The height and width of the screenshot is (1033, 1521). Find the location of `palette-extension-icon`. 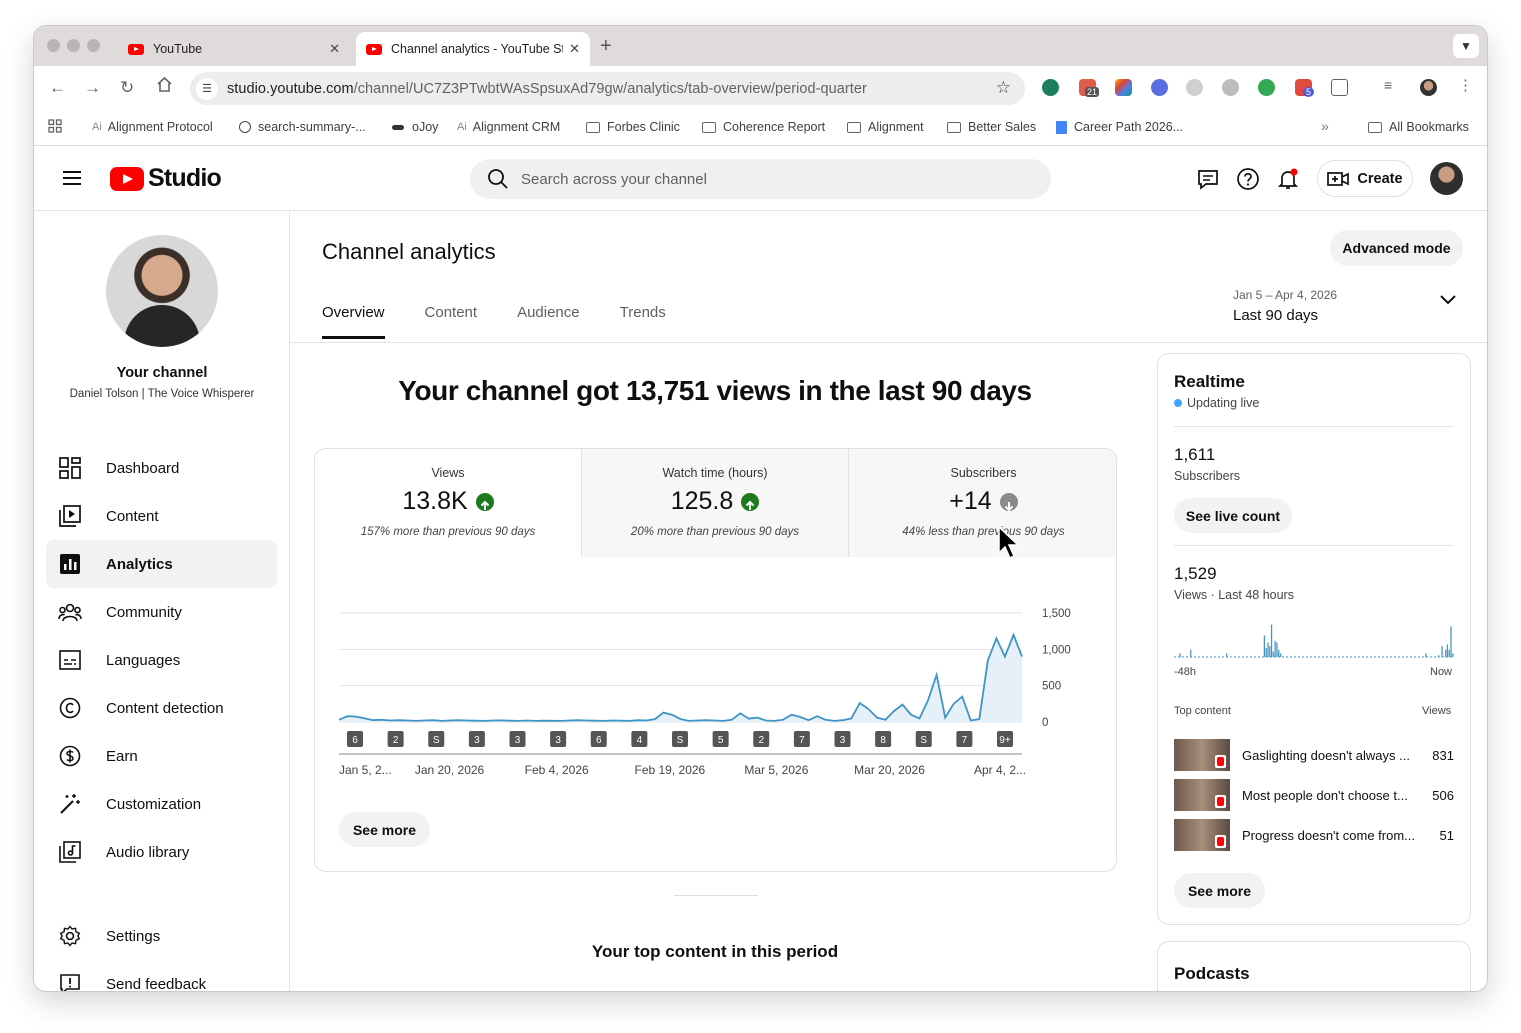

palette-extension-icon is located at coordinates (1123, 87).